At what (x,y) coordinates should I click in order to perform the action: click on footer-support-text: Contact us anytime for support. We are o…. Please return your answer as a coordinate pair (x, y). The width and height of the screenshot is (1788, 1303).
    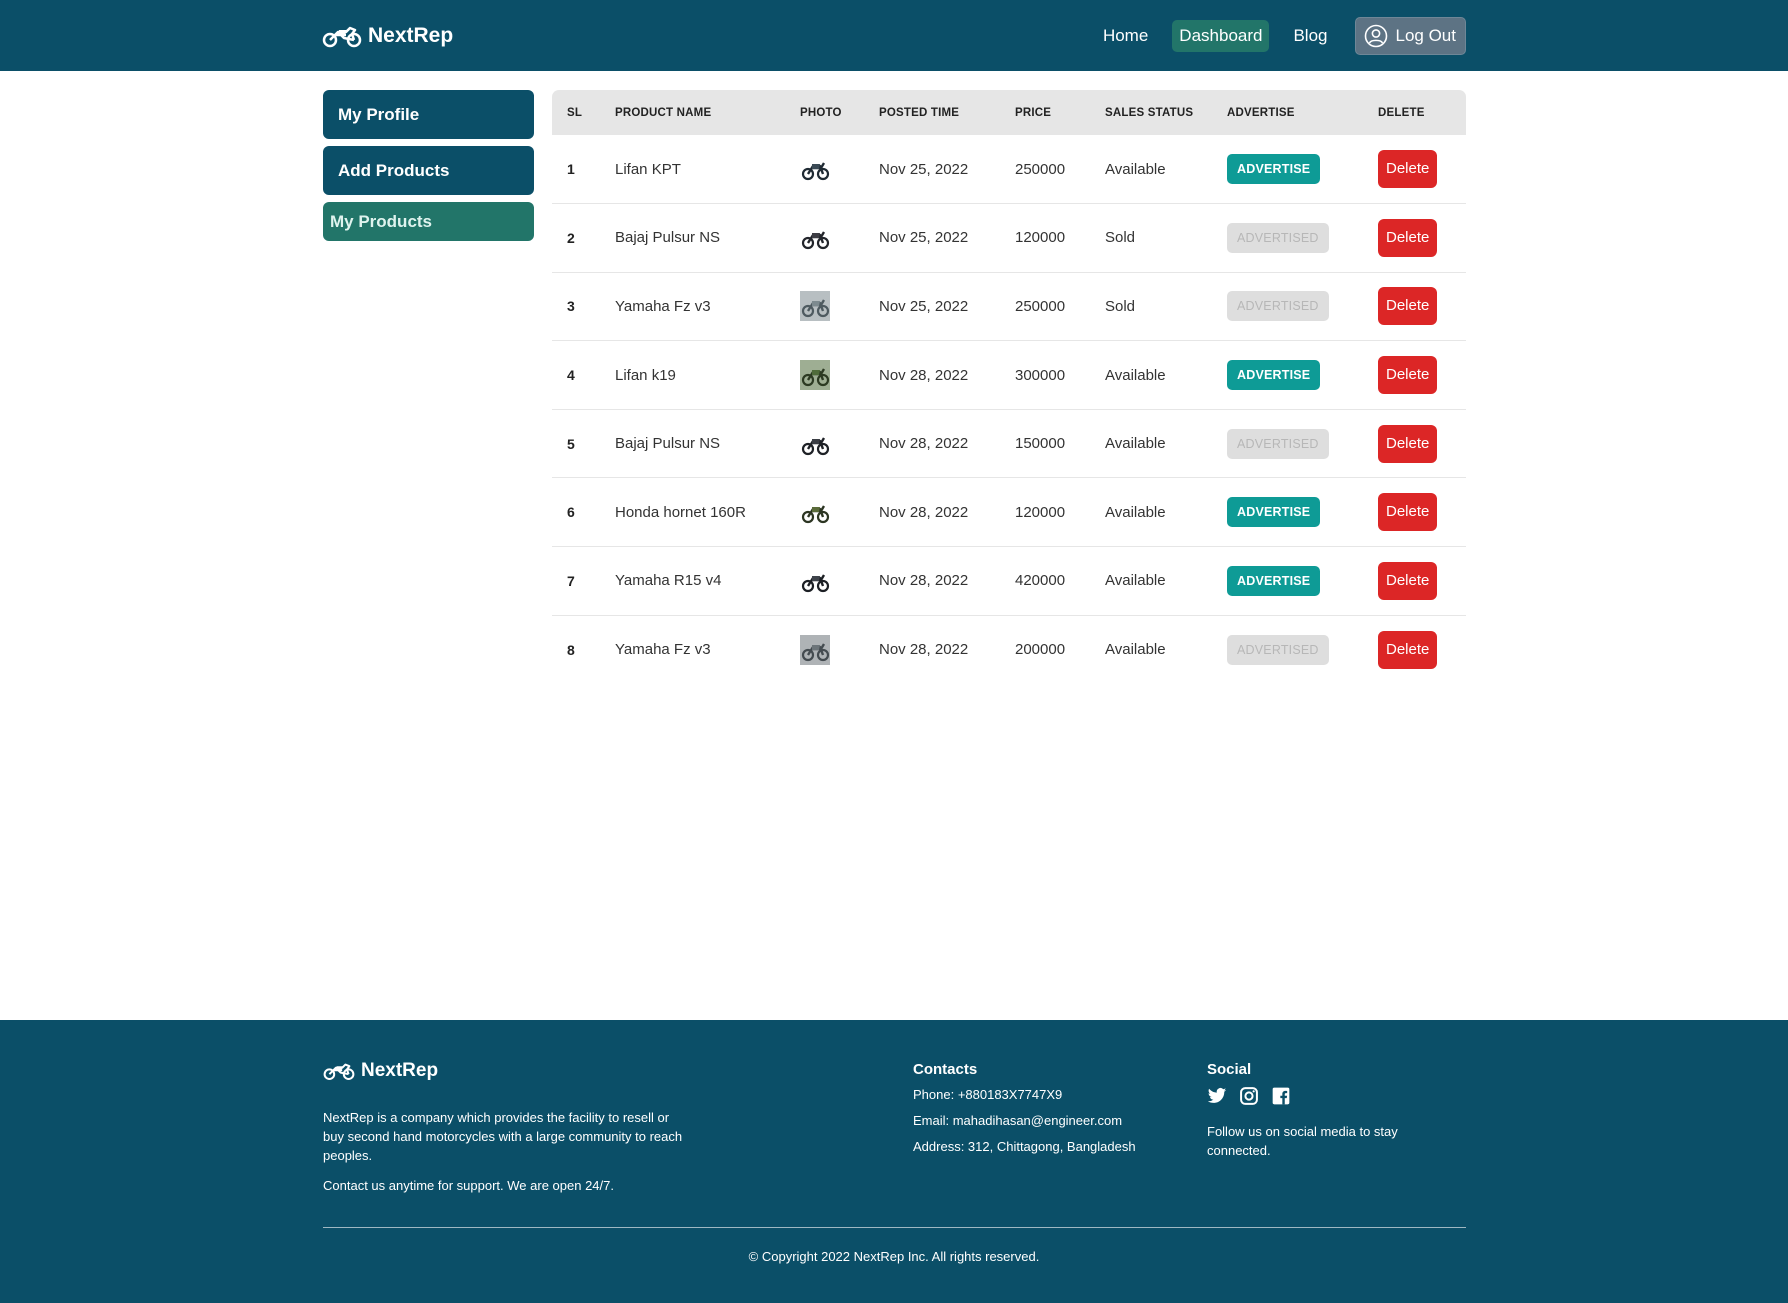
    Looking at the image, I should click on (468, 1185).